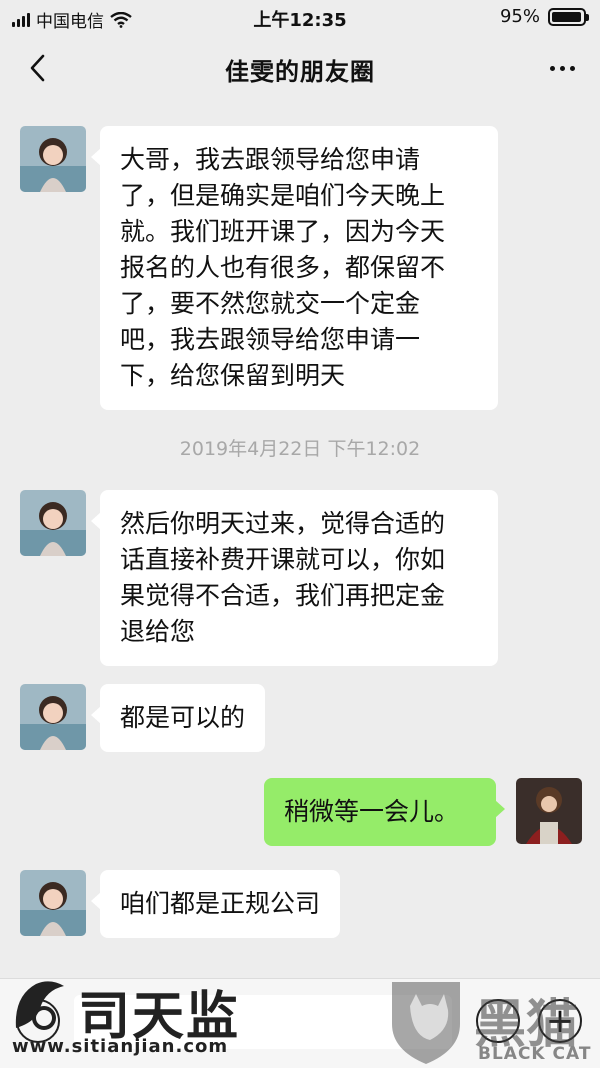  I want to click on message-line: 退给您, so click(158, 631).